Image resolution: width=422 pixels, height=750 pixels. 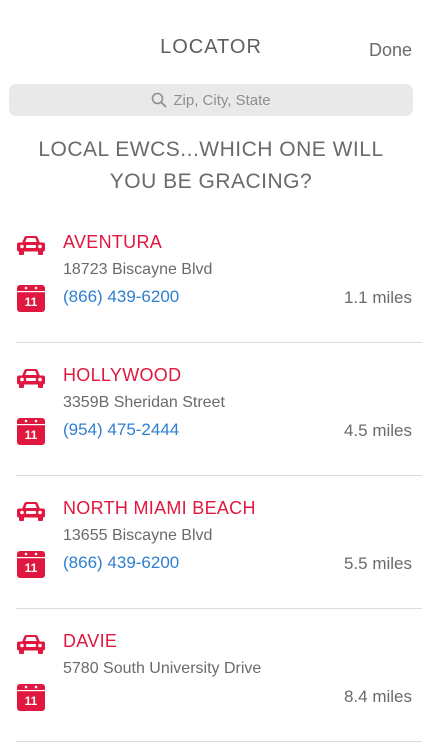 What do you see at coordinates (222, 100) in the screenshot?
I see `search-placeholder: Zip, City, State` at bounding box center [222, 100].